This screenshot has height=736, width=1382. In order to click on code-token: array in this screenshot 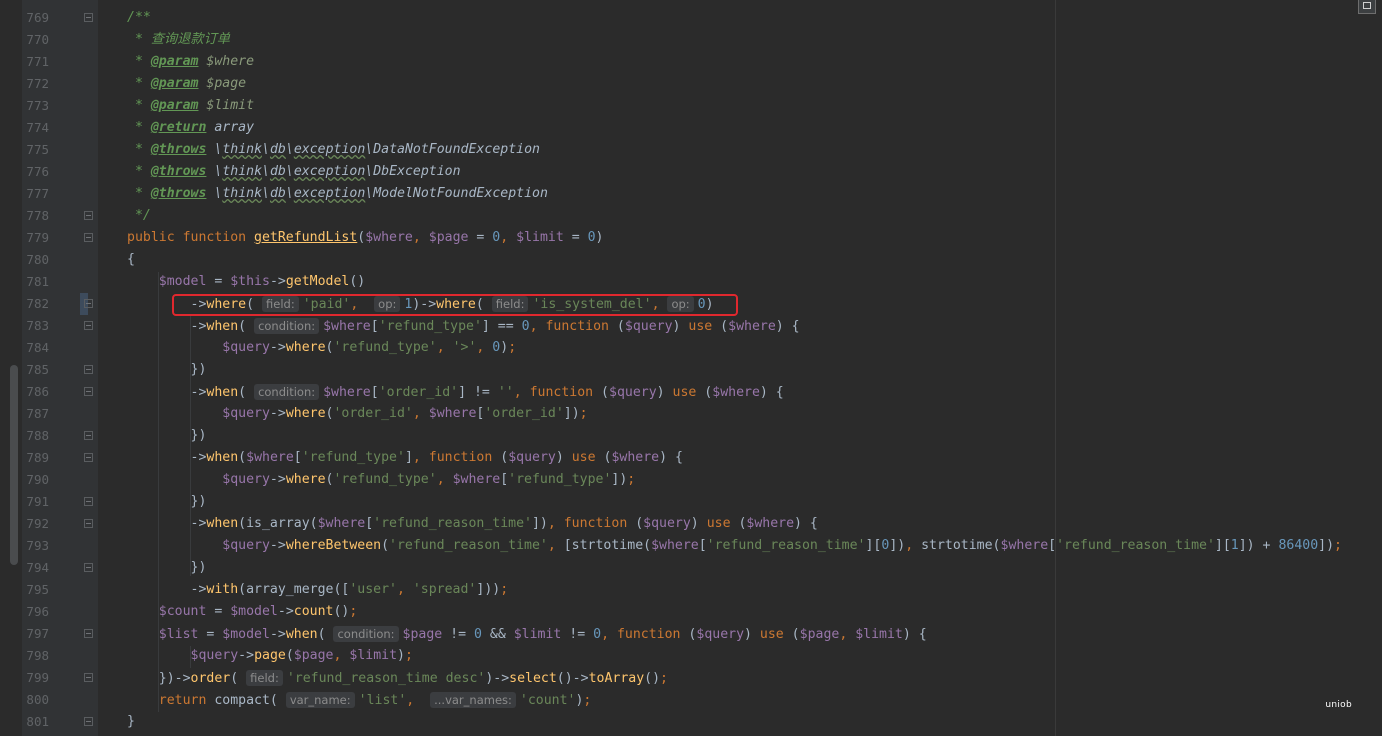, I will do `click(234, 127)`.